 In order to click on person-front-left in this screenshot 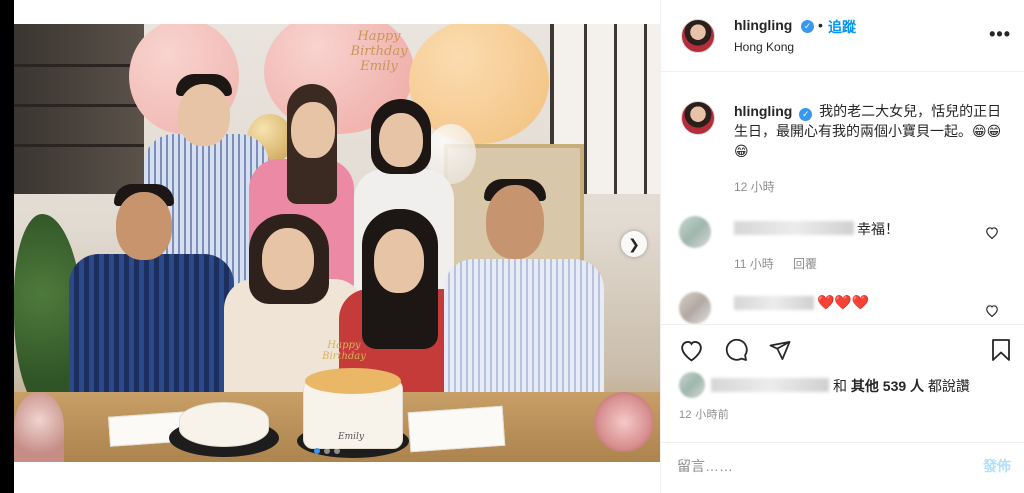, I will do `click(149, 304)`.